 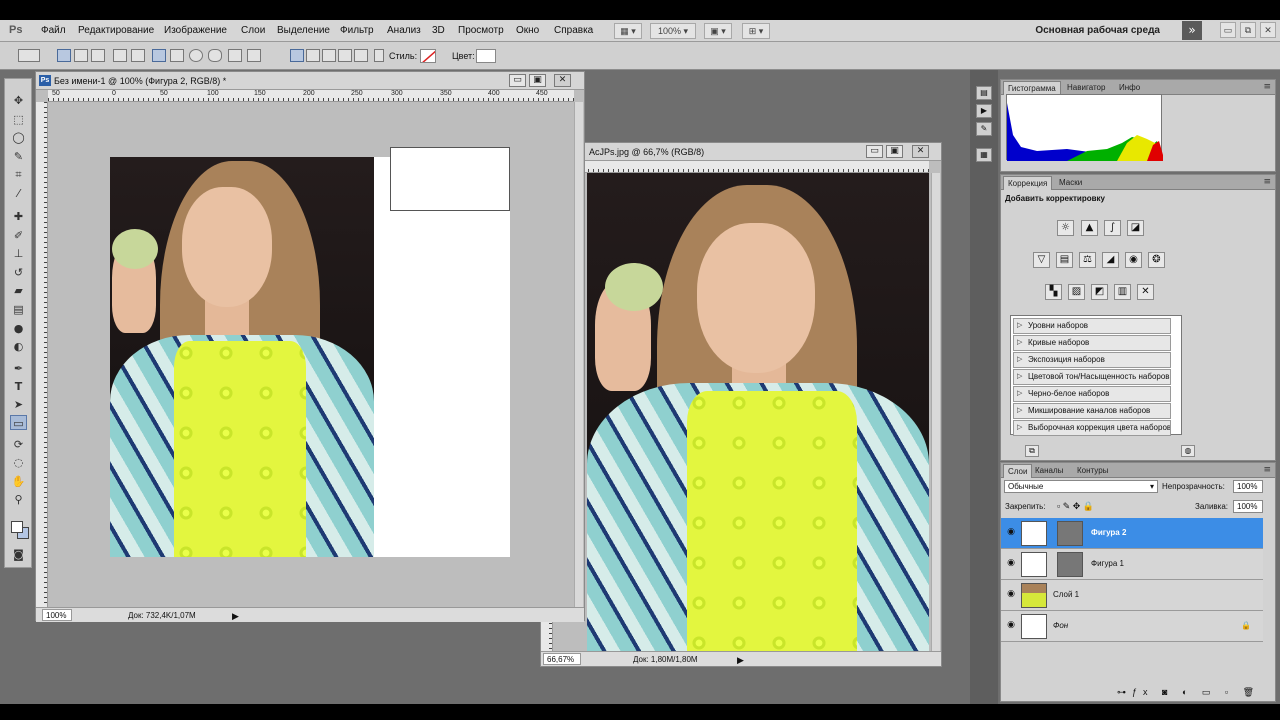 What do you see at coordinates (18, 554) in the screenshot?
I see `quick-mask-icon: ◙` at bounding box center [18, 554].